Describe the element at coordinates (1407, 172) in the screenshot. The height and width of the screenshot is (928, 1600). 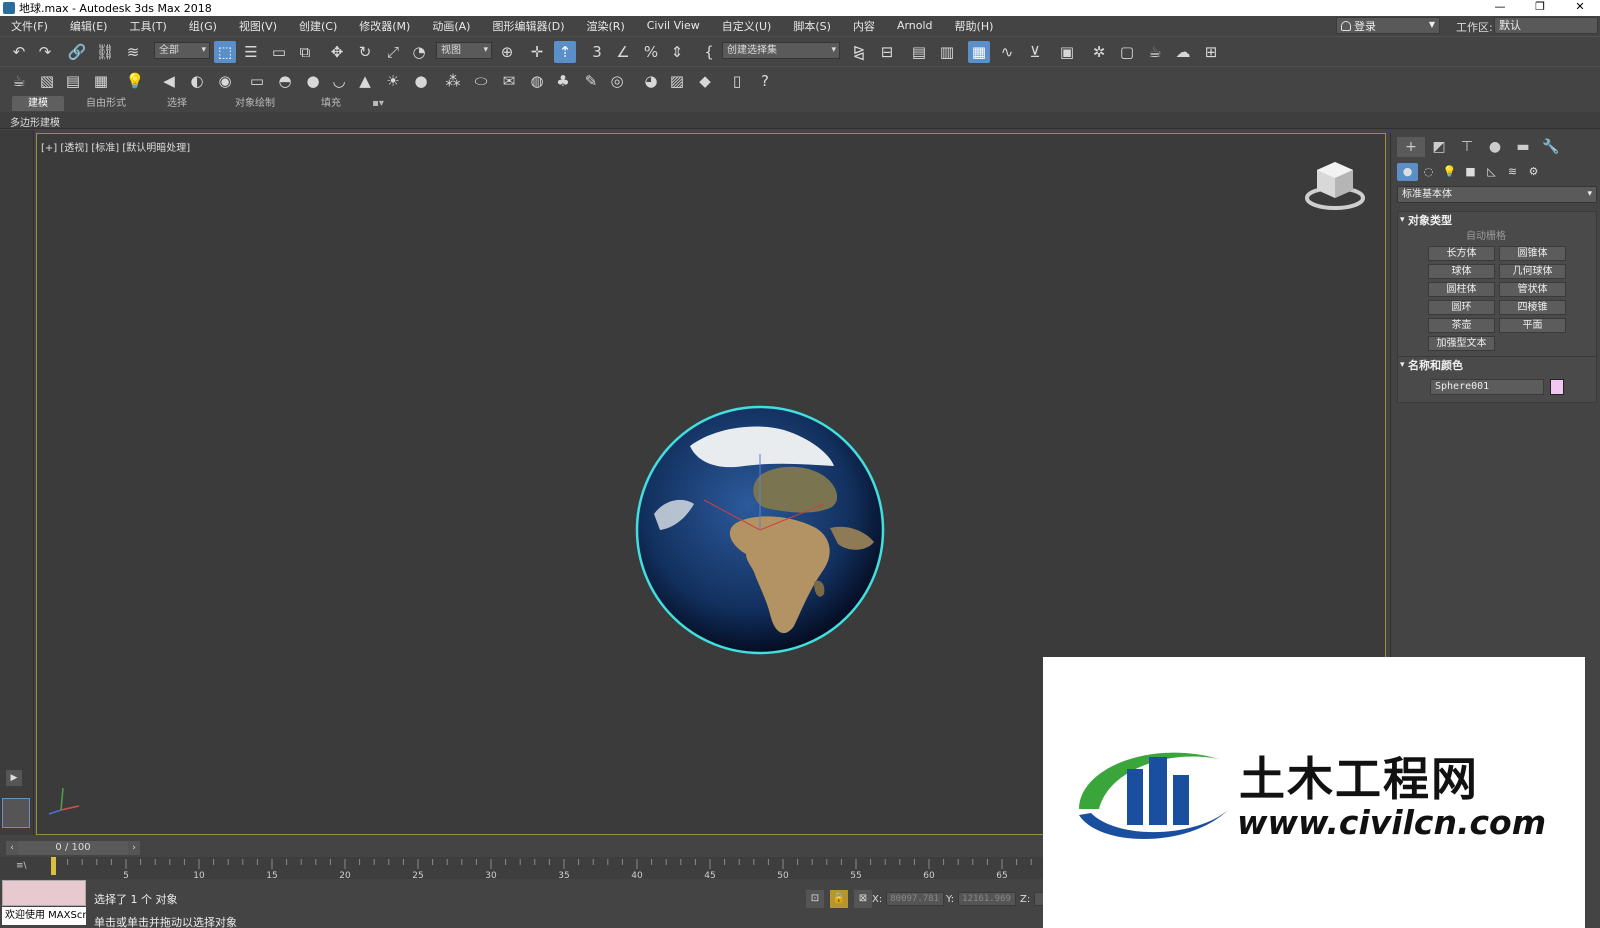
I see `geometry-icon: ●` at that location.